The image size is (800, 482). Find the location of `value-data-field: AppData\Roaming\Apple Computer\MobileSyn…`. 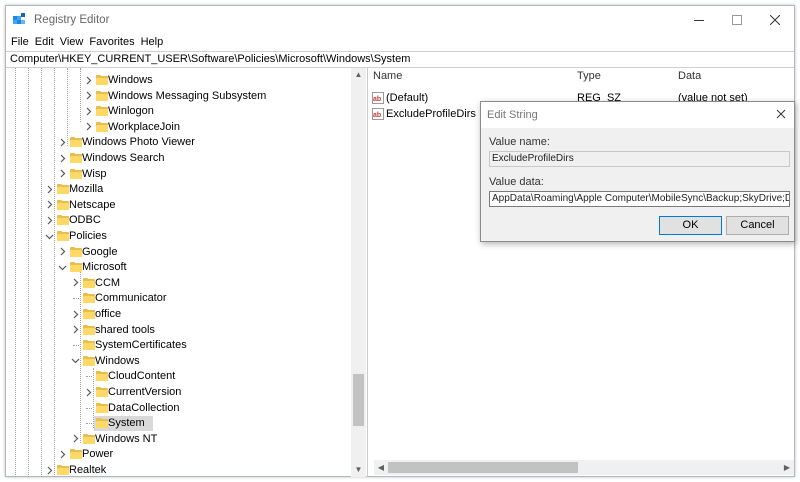

value-data-field: AppData\Roaming\Apple Computer\MobileSyn… is located at coordinates (639, 199).